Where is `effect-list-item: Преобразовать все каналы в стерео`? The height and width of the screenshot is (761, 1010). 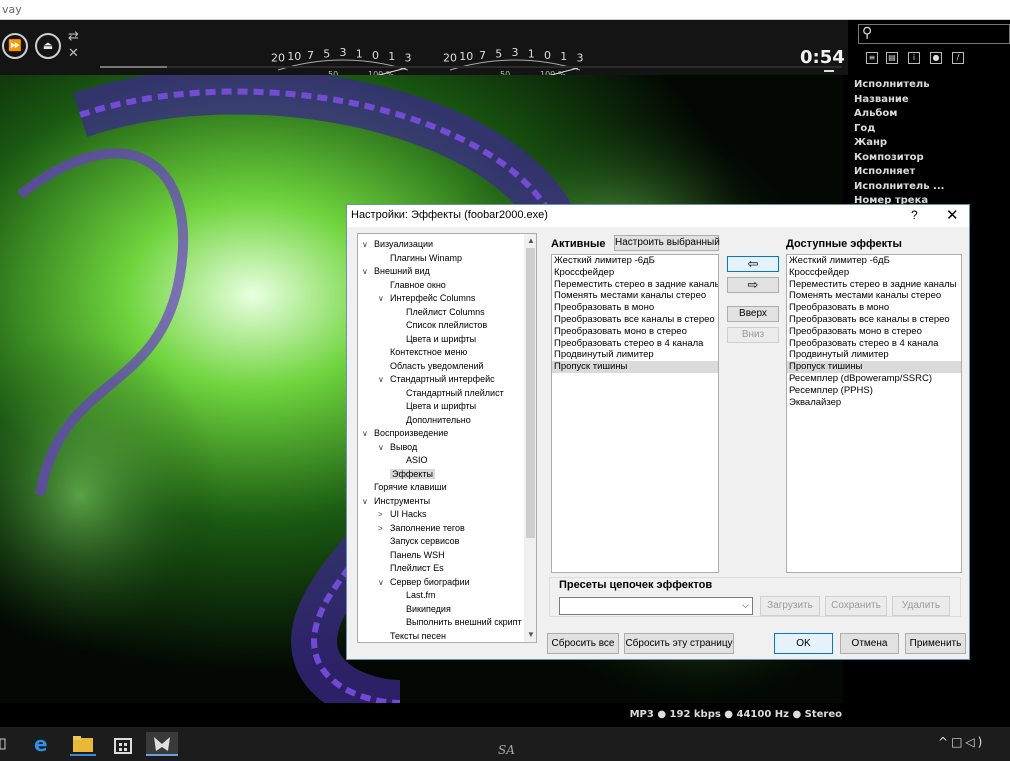
effect-list-item: Преобразовать все каналы в стерео is located at coordinates (874, 320).